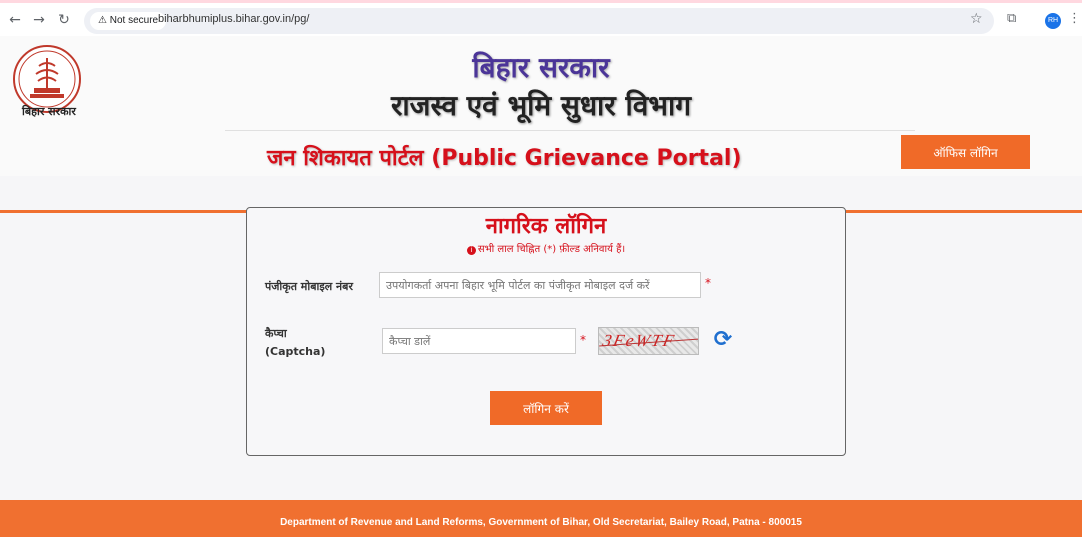 The image size is (1082, 537). What do you see at coordinates (128, 21) in the screenshot?
I see `not-secure-badge: ⚠ Not secure` at bounding box center [128, 21].